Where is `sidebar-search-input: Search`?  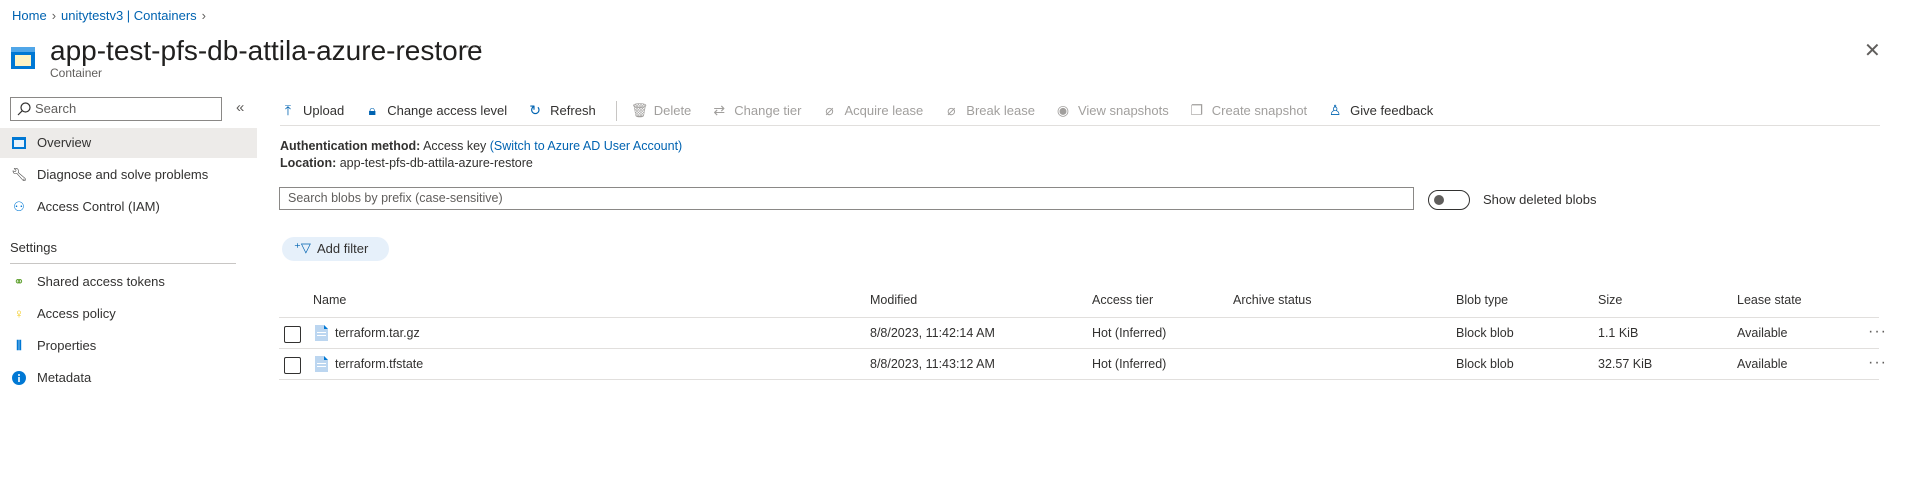
sidebar-search-input: Search is located at coordinates (116, 109).